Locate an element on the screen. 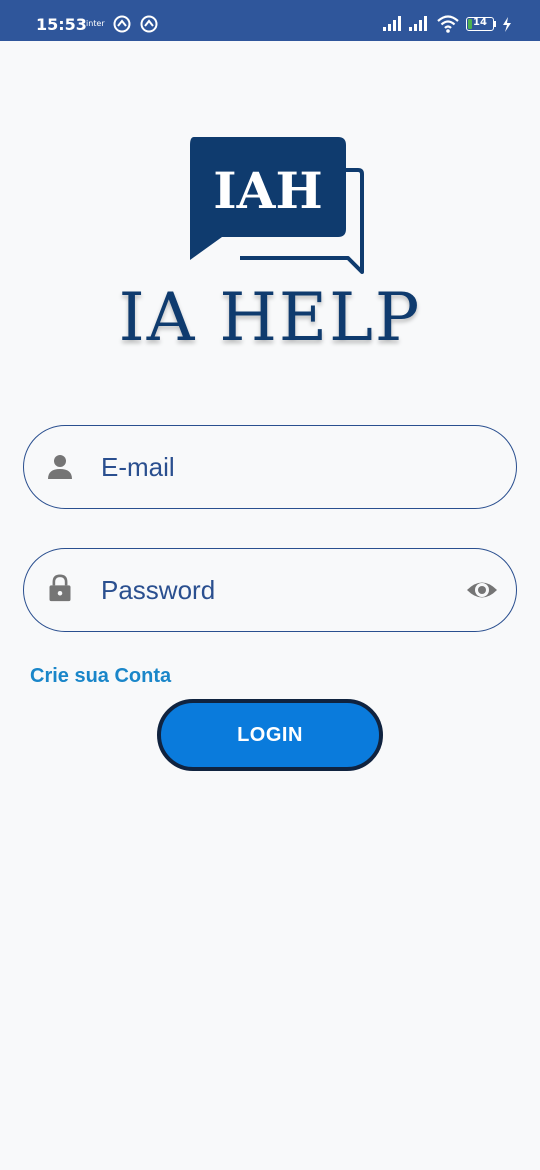 The width and height of the screenshot is (540, 1170). password-field is located at coordinates (270, 590).